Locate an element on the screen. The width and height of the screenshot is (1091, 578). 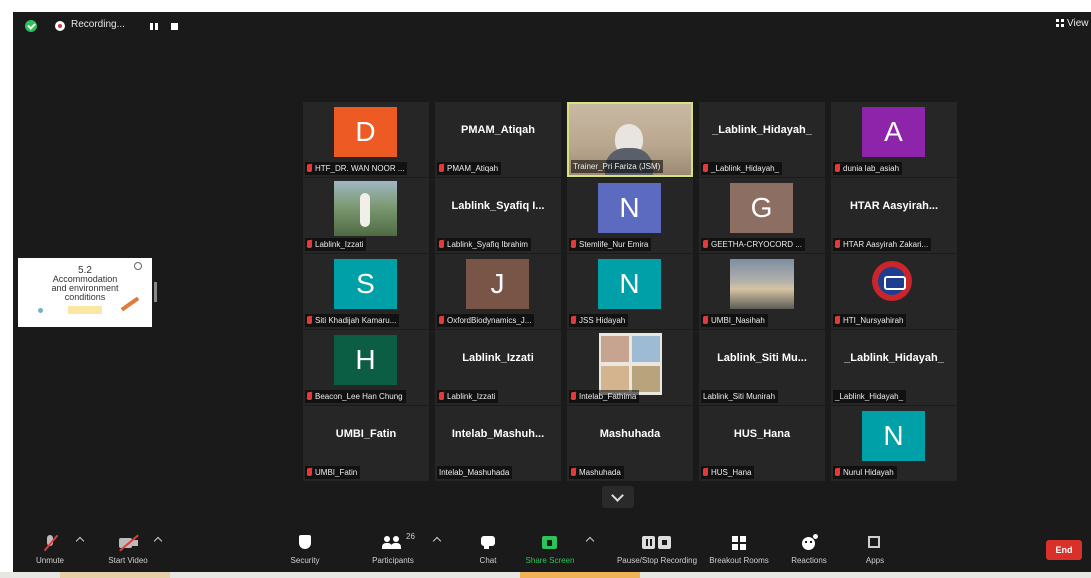
participant-tile: Mashuhada Mashuhada is located at coordinates (630, 443).